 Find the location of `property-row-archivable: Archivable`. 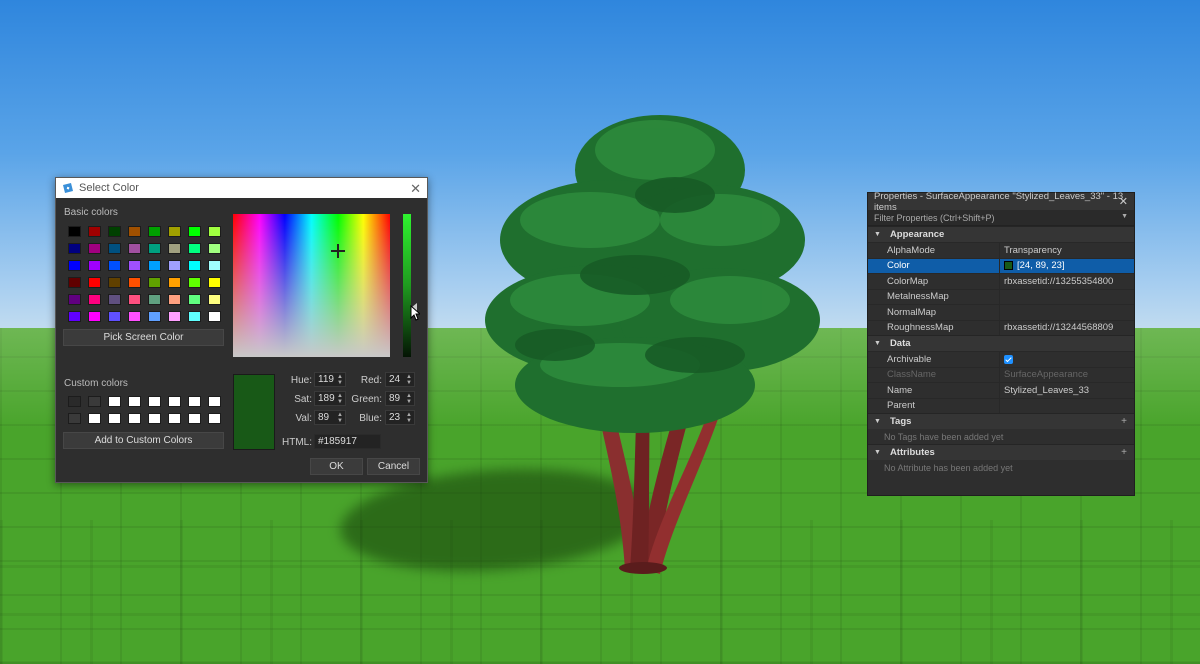

property-row-archivable: Archivable is located at coordinates (1001, 359).